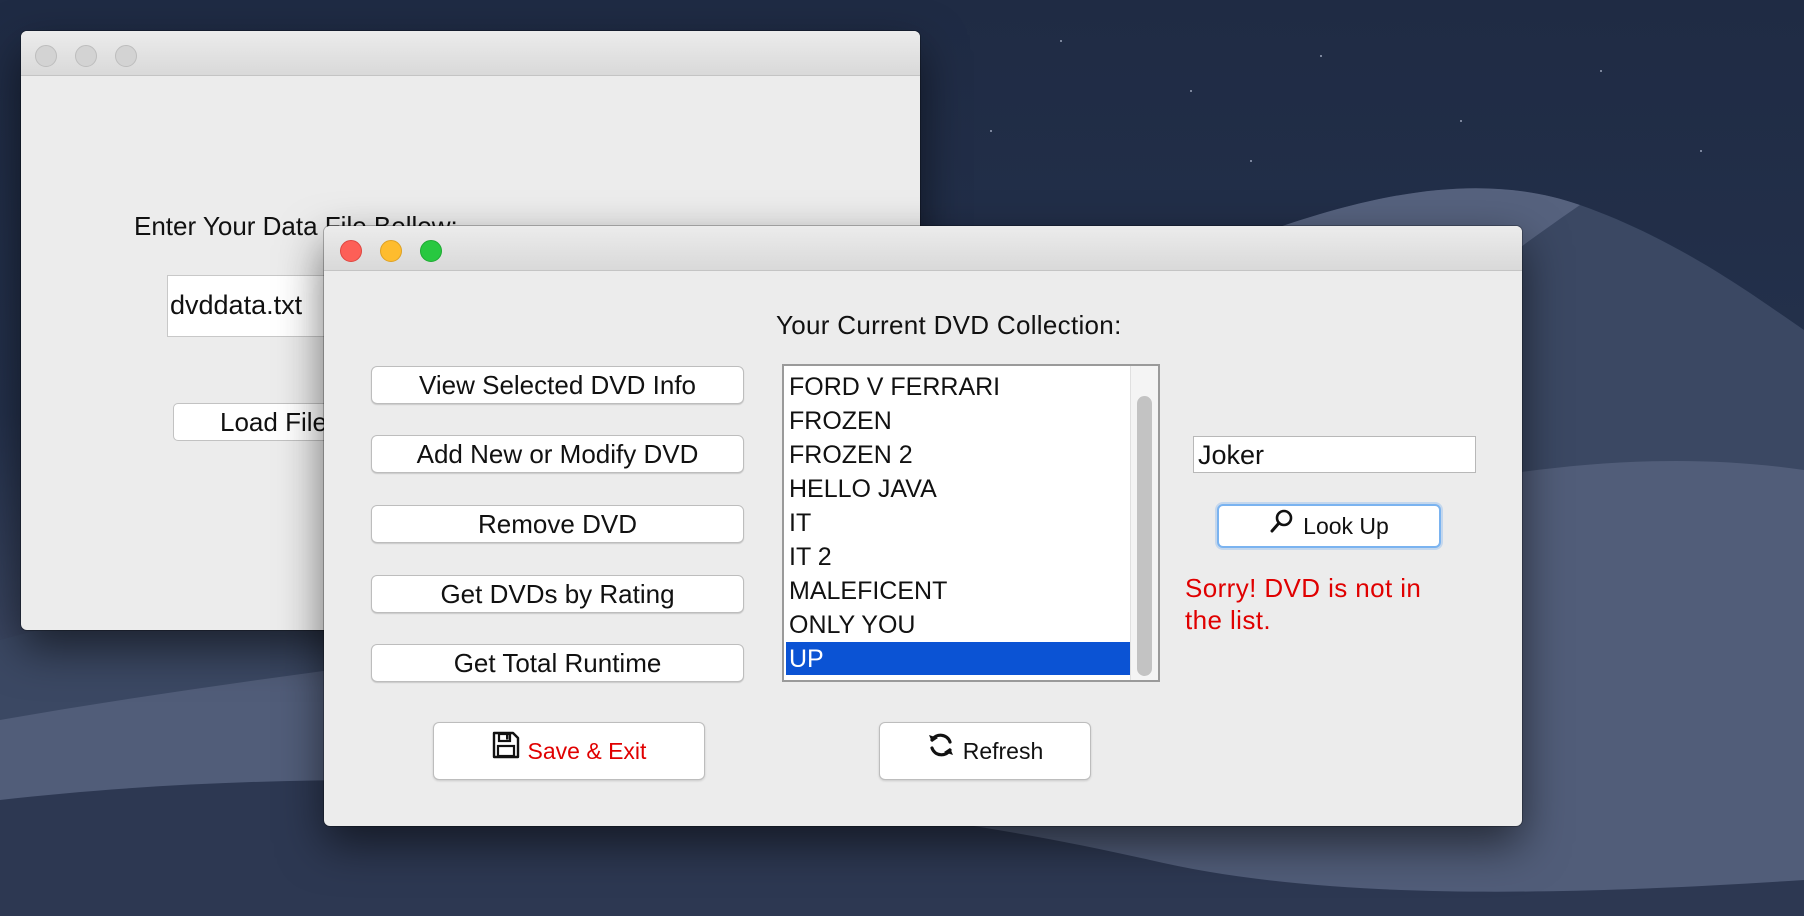  What do you see at coordinates (1144, 536) in the screenshot?
I see `scrollbar-thumb` at bounding box center [1144, 536].